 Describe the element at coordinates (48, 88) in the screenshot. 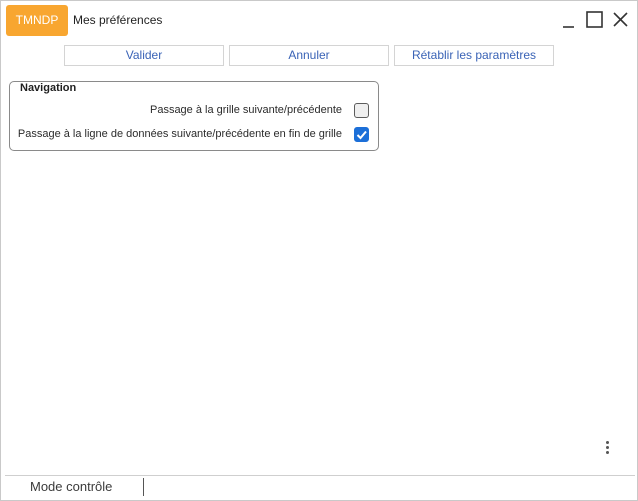

I see `navigation-legend: Navigation` at that location.